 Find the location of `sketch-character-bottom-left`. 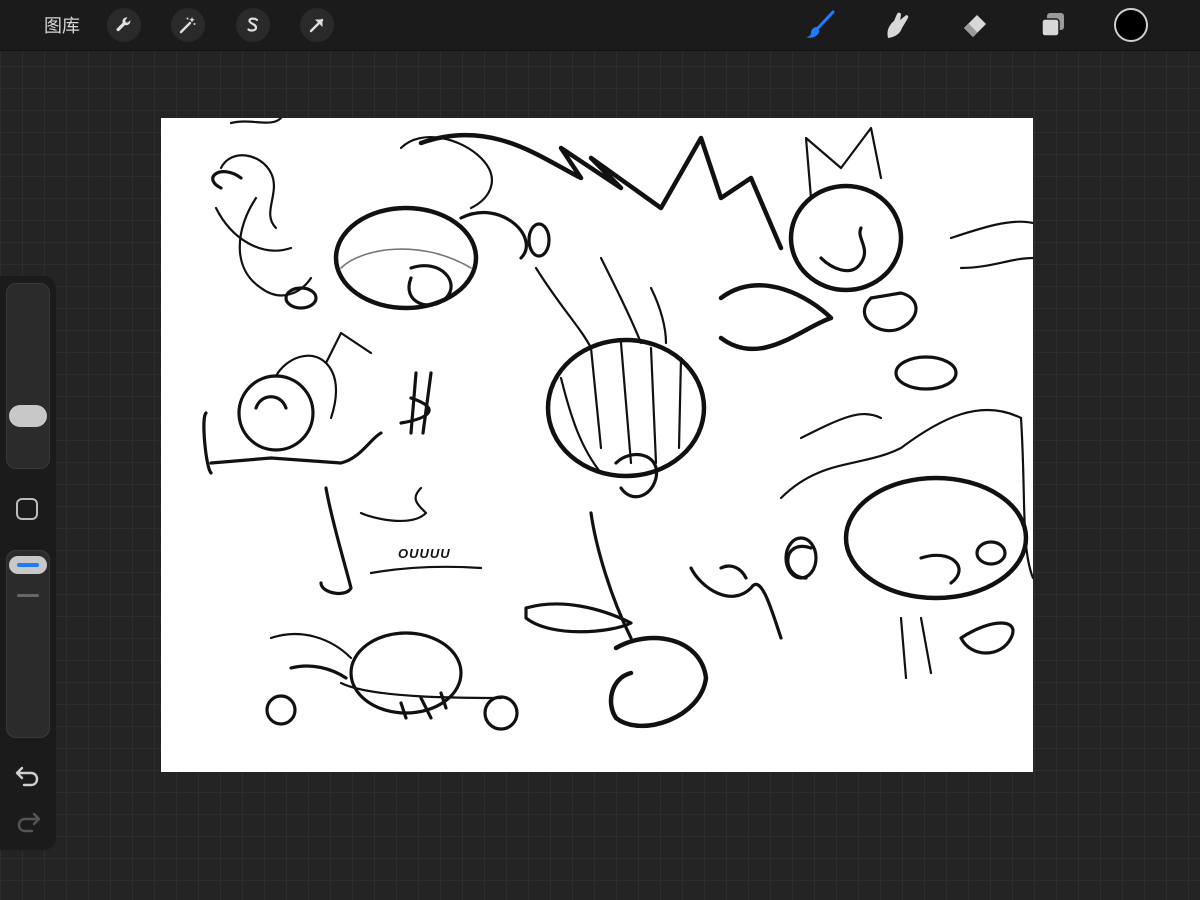

sketch-character-bottom-left is located at coordinates (392, 681).